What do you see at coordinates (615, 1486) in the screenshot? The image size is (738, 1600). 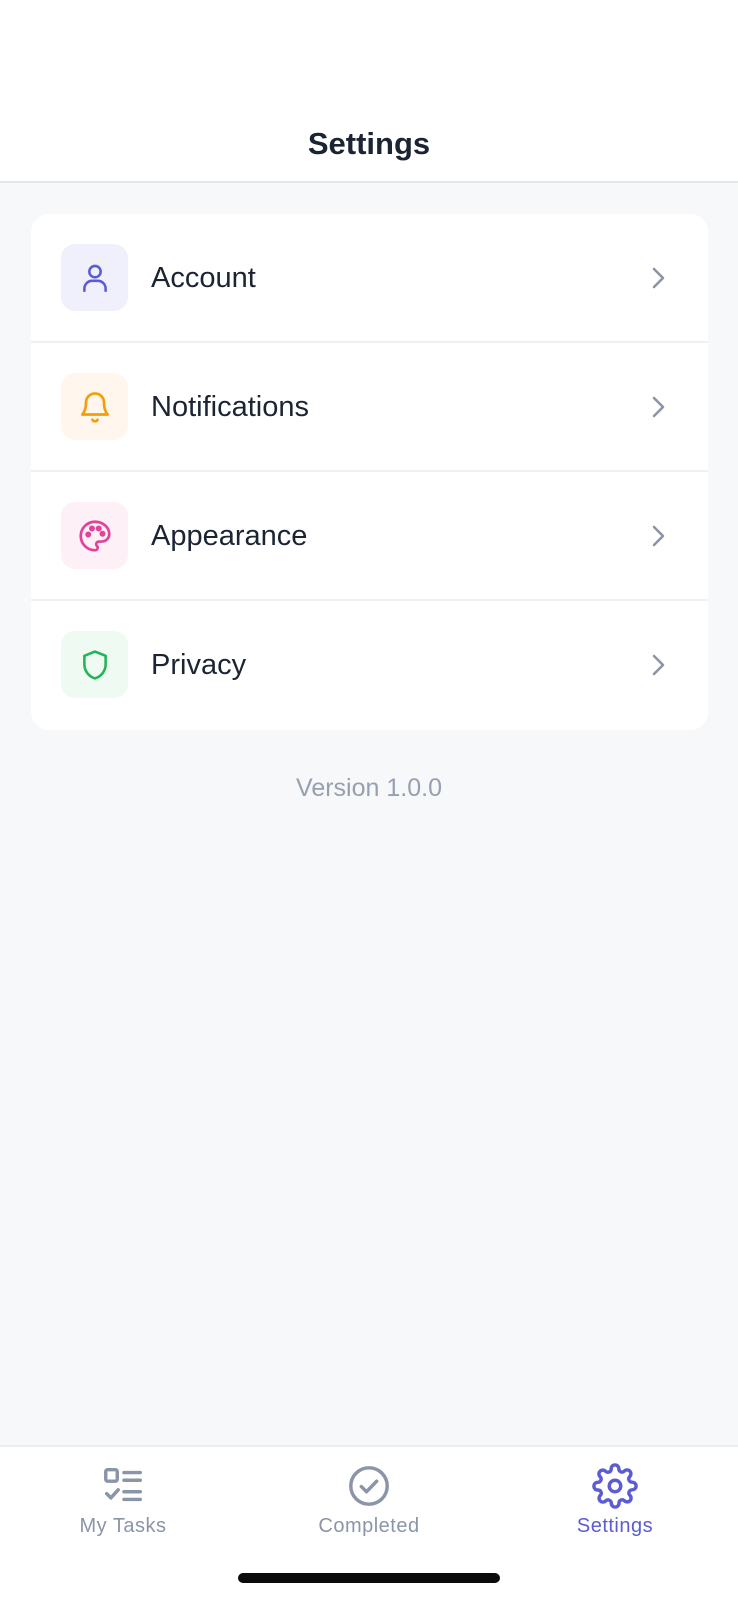 I see `gear-icon` at bounding box center [615, 1486].